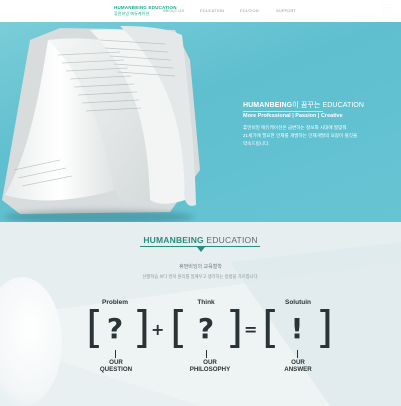  What do you see at coordinates (212, 11) in the screenshot?
I see `nav-education: EDUCATION` at bounding box center [212, 11].